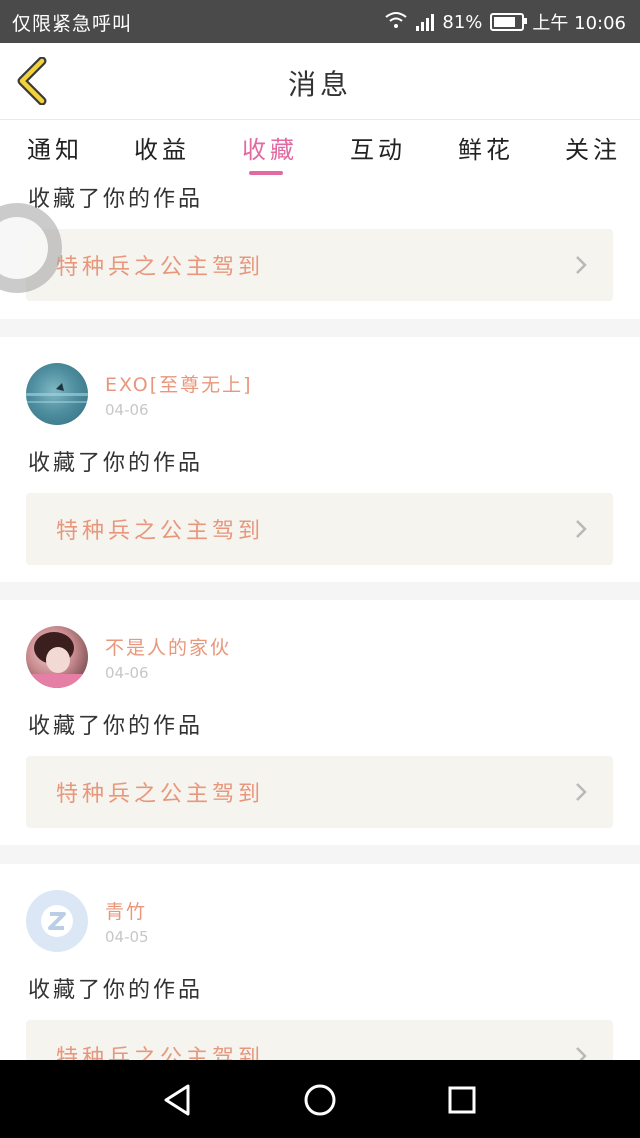 Image resolution: width=640 pixels, height=1138 pixels. I want to click on message-date: 04-05, so click(127, 937).